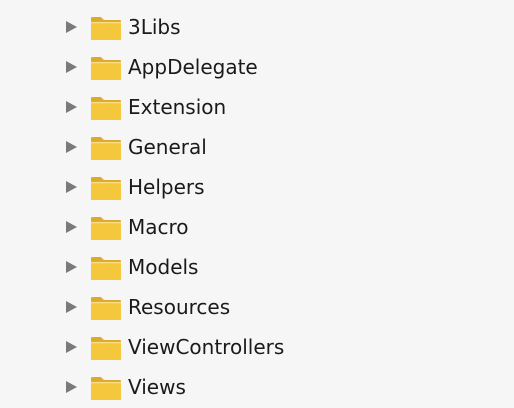  I want to click on folder-row-extension: Extension, so click(257, 107).